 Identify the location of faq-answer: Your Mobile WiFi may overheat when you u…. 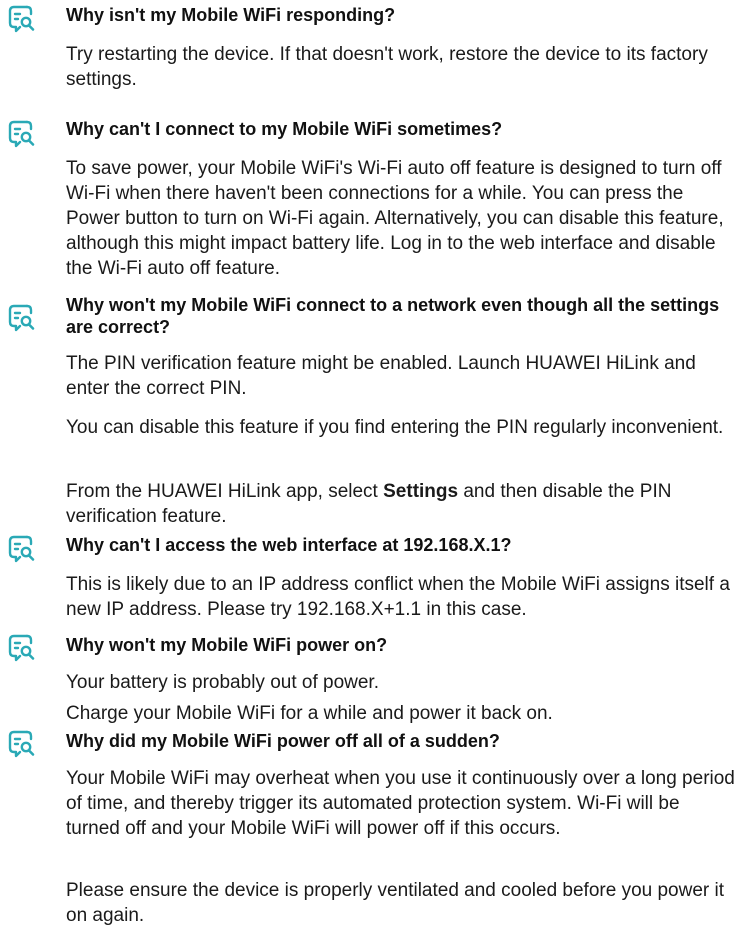
(400, 803).